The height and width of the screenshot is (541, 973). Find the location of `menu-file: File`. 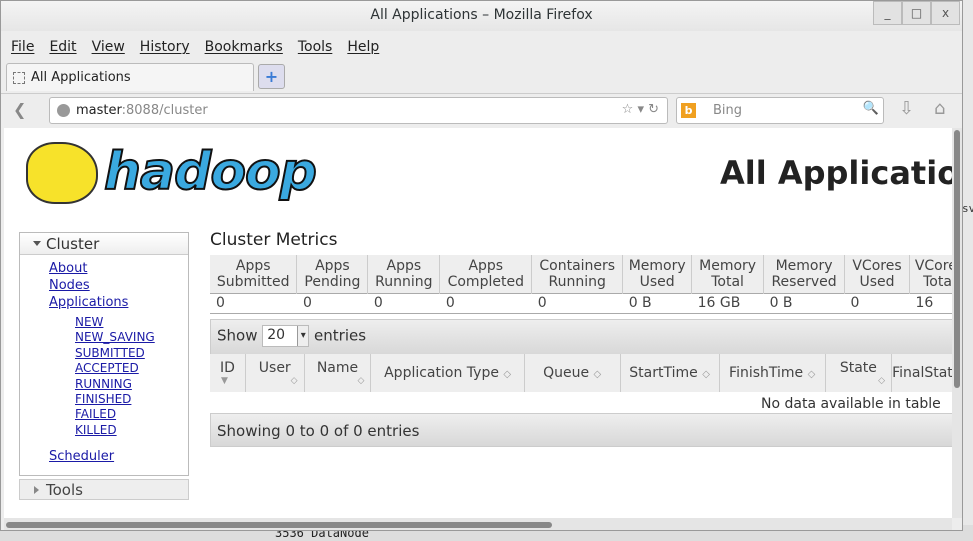

menu-file: File is located at coordinates (22, 50).